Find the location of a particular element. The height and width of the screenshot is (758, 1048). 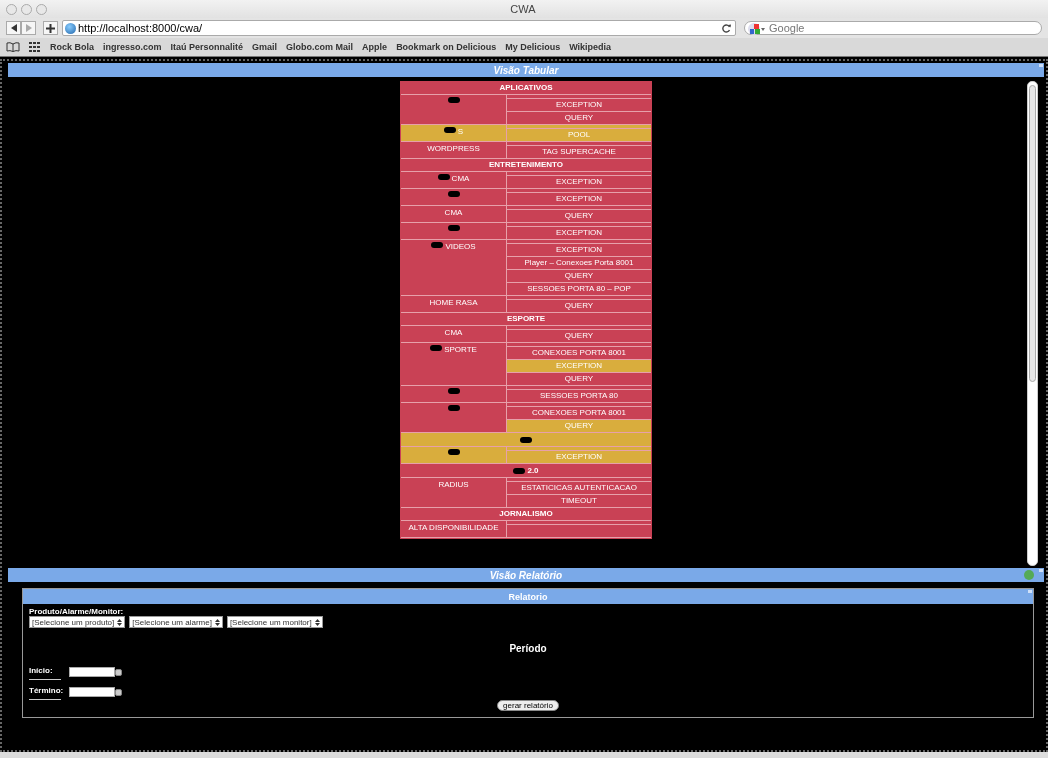

bookmark-link: Globo.com Mail is located at coordinates (320, 47).